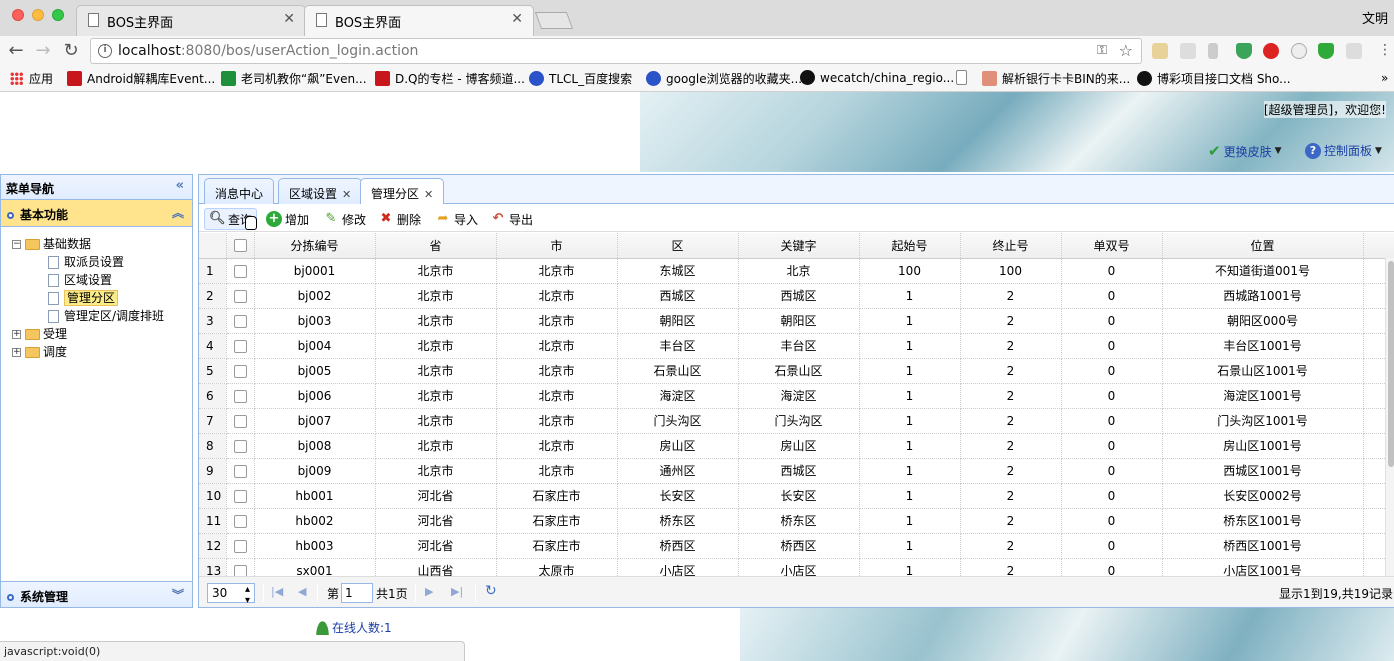  I want to click on key-icon: ⚿, so click(1102, 50).